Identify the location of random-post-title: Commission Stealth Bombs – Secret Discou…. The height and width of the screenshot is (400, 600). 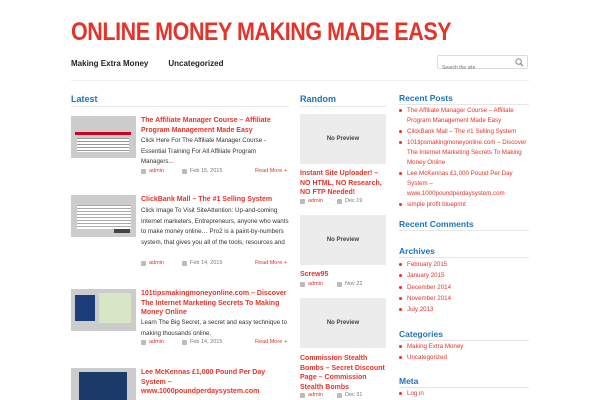
(345, 373).